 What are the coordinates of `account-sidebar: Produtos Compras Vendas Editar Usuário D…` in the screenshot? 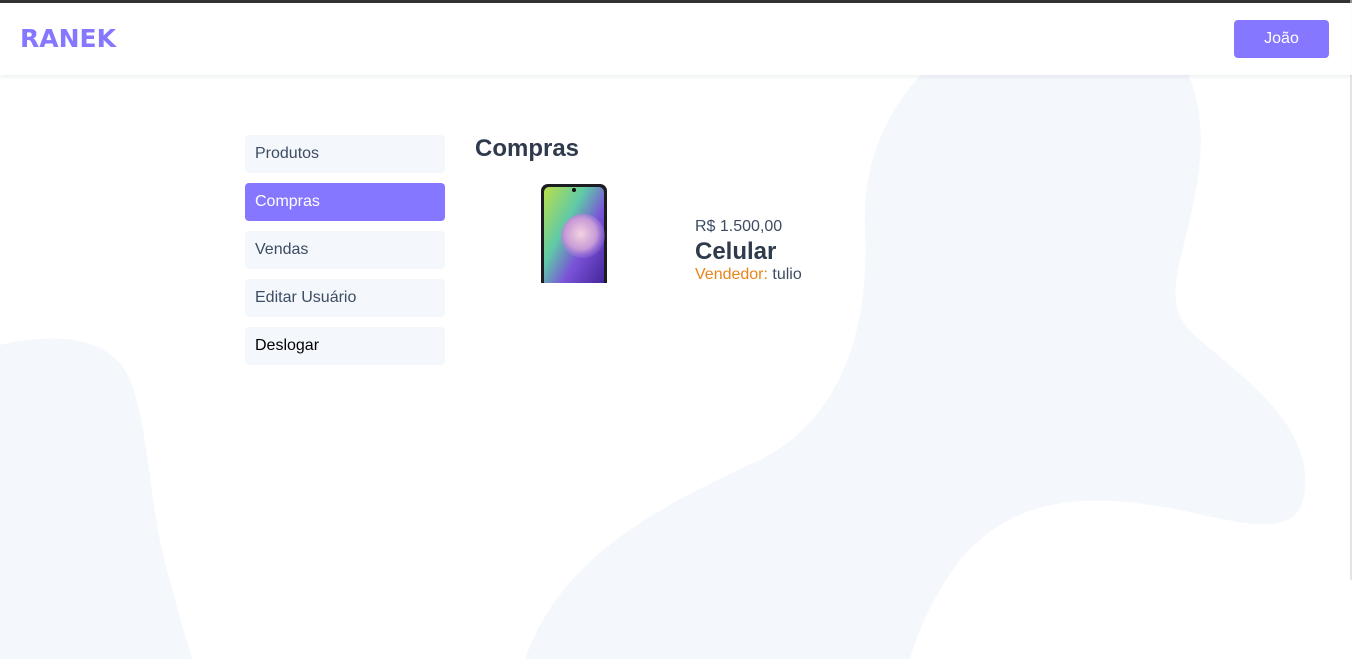 It's located at (345, 255).